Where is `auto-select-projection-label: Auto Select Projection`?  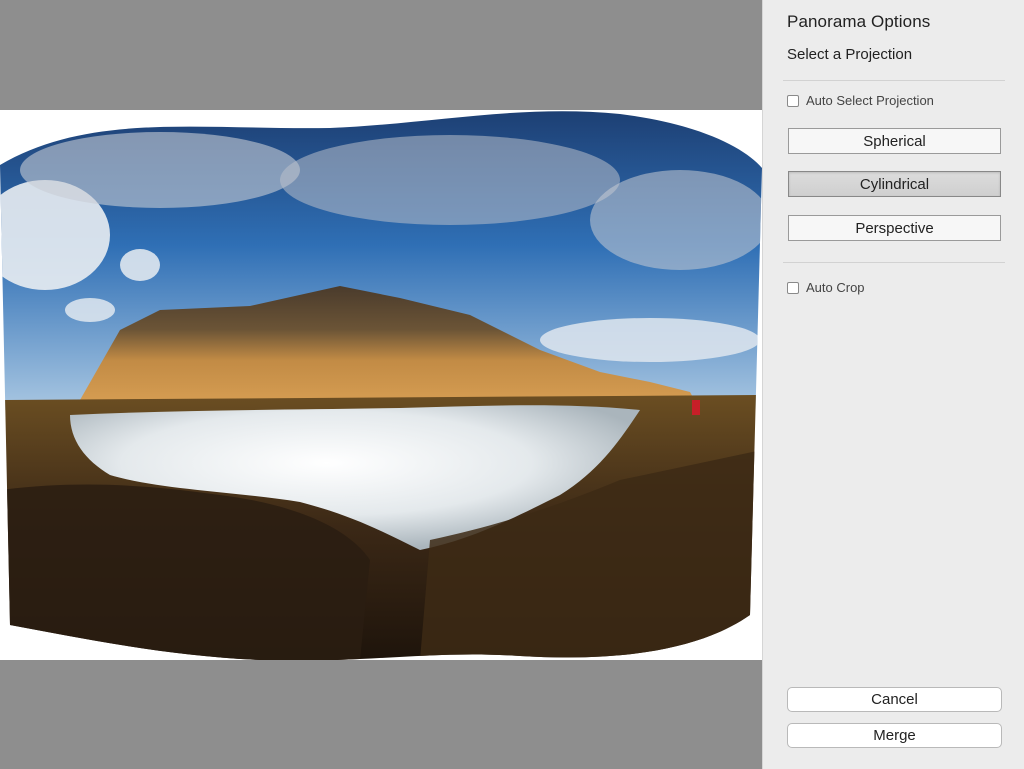
auto-select-projection-label: Auto Select Projection is located at coordinates (870, 100).